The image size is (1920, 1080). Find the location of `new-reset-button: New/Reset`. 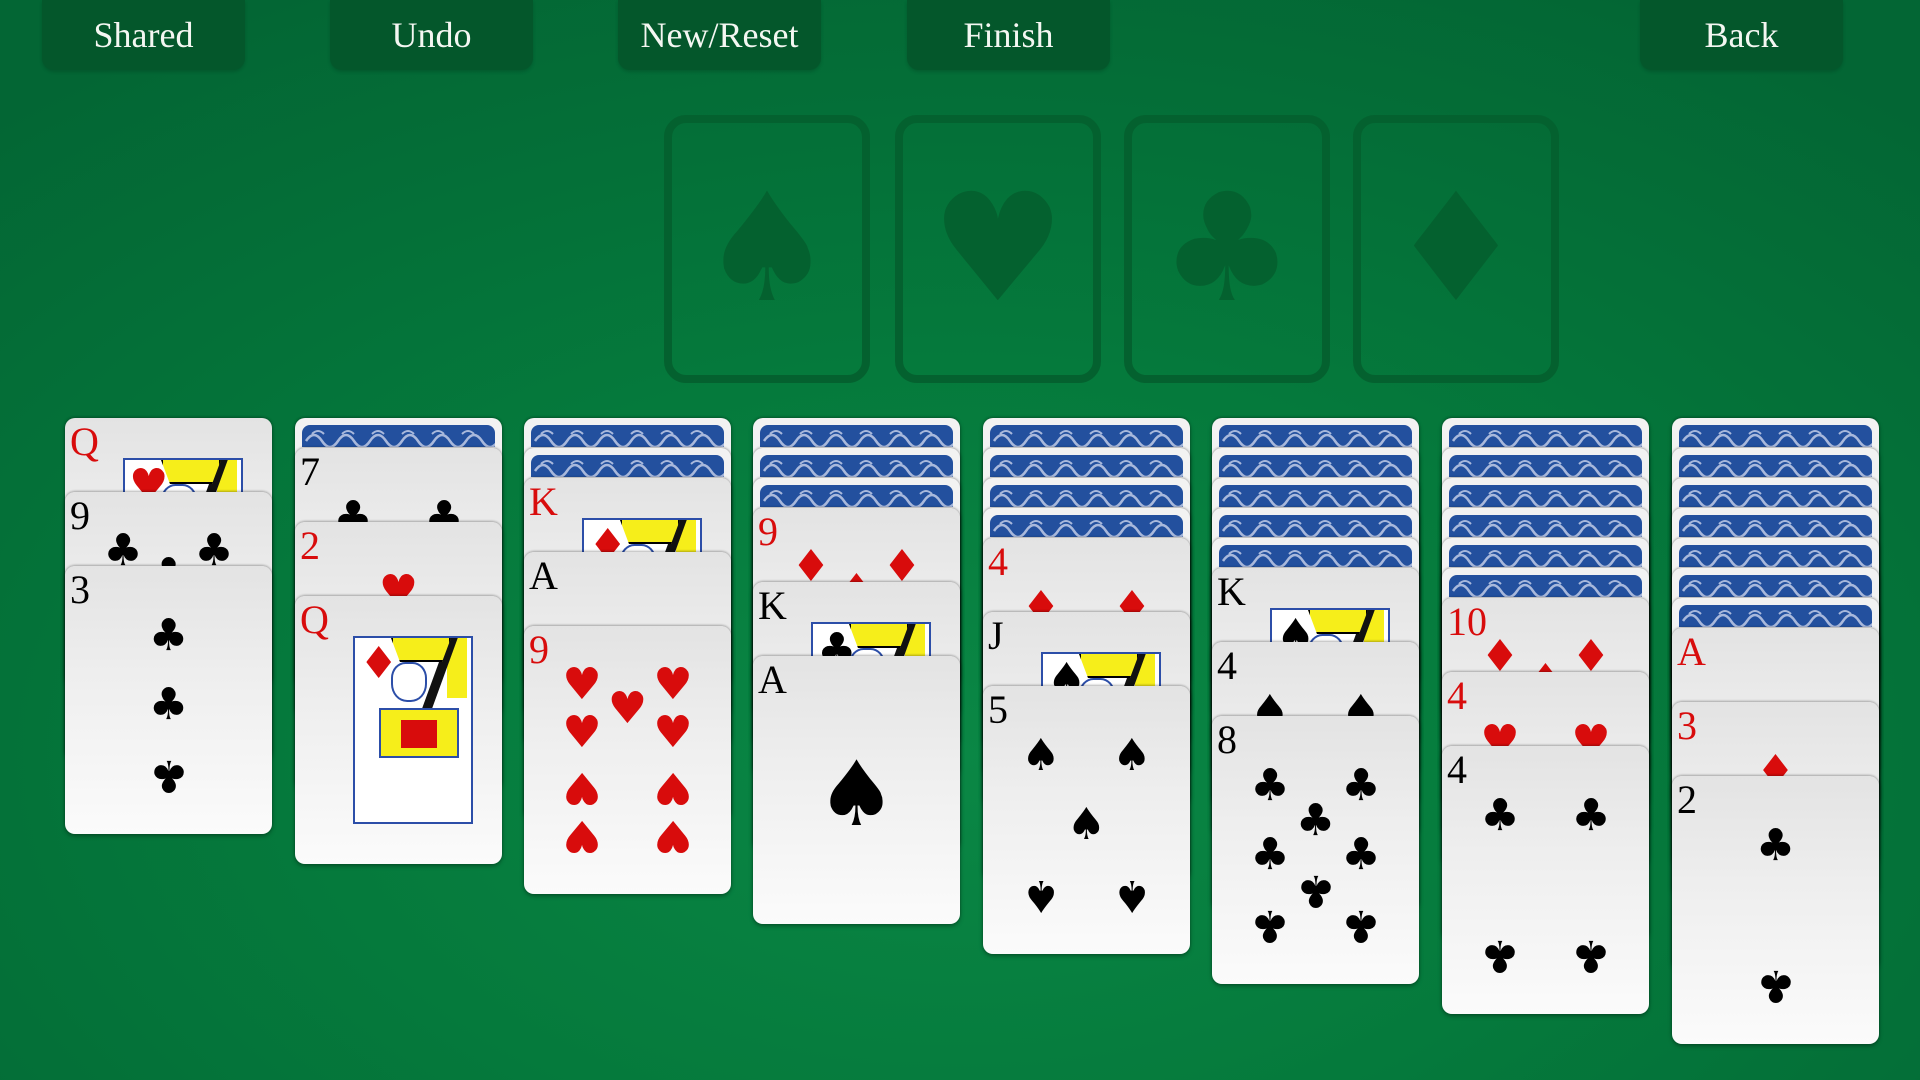

new-reset-button: New/Reset is located at coordinates (719, 35).